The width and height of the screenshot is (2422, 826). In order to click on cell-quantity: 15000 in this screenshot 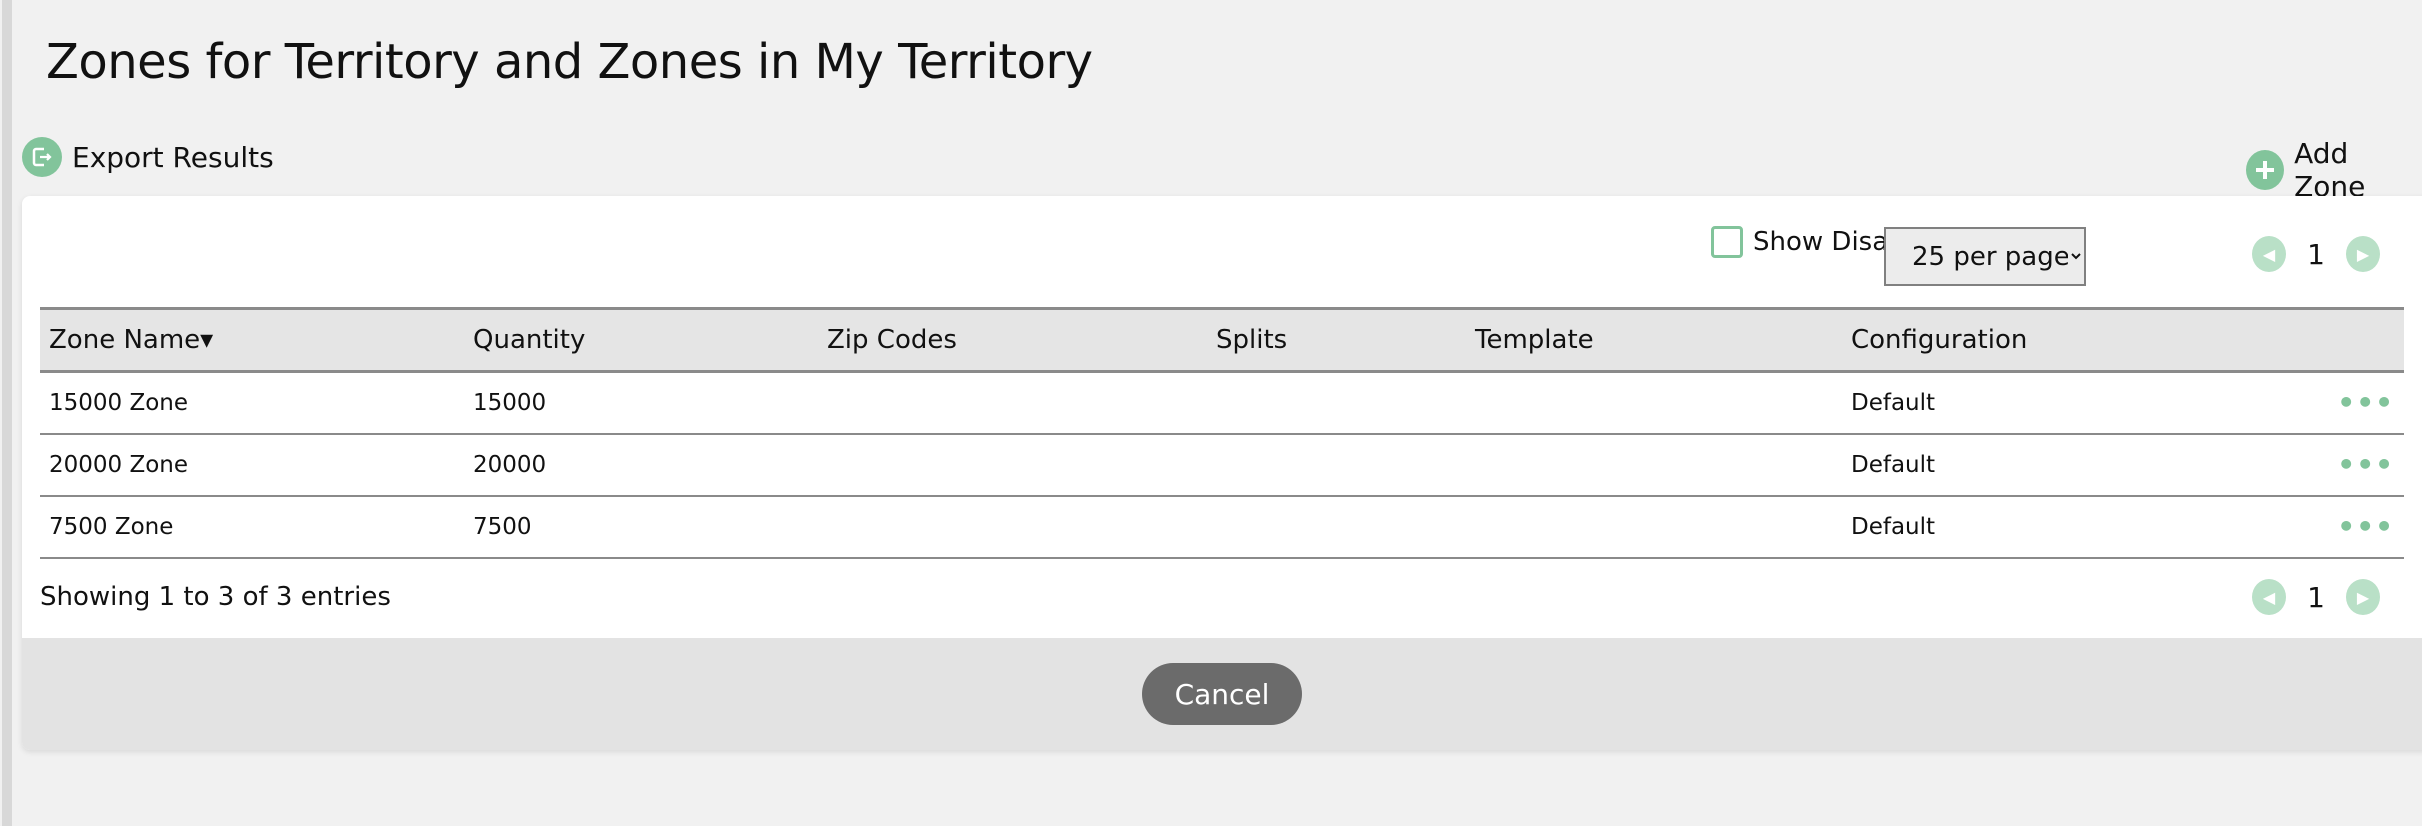, I will do `click(641, 403)`.